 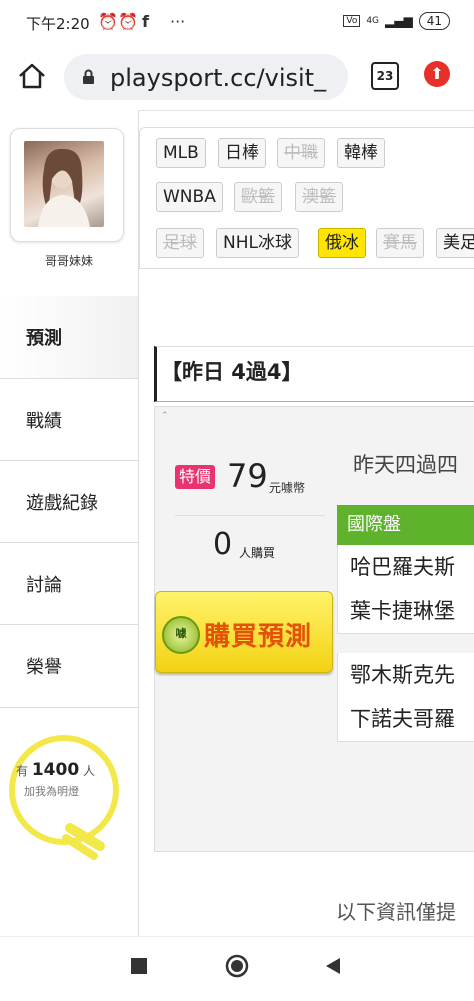 I want to click on volte-icon: Vo, so click(x=352, y=21).